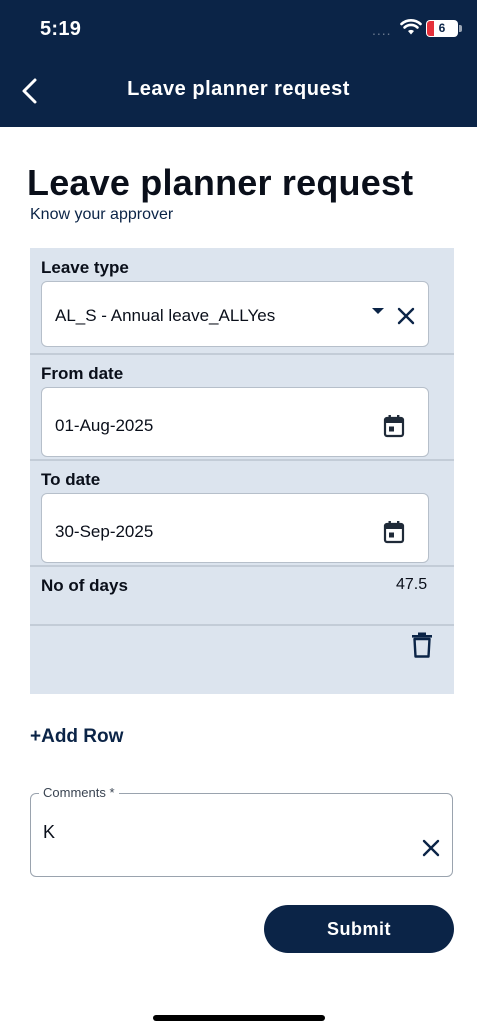 The height and width of the screenshot is (1032, 477). What do you see at coordinates (412, 584) in the screenshot?
I see `no-of-days-value: 47.5` at bounding box center [412, 584].